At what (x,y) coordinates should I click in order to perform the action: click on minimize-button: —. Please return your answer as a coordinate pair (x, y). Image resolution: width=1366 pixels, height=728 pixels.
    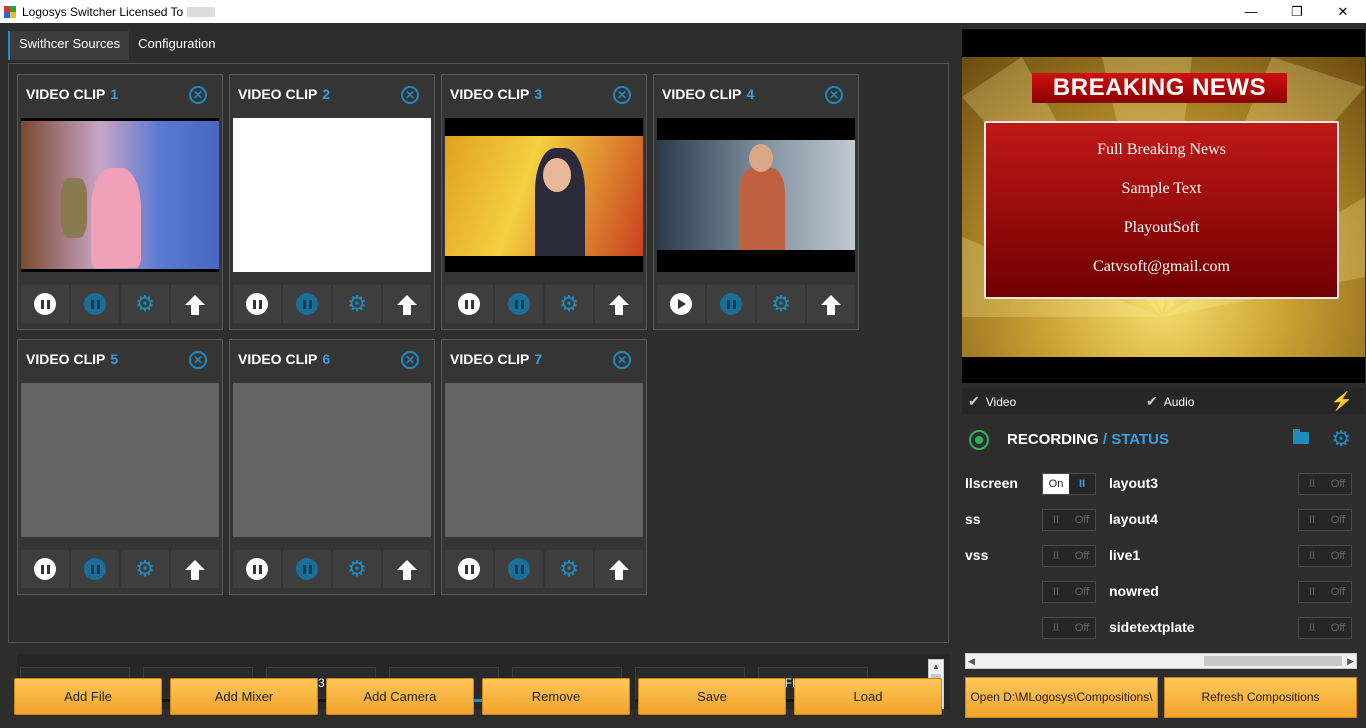
    Looking at the image, I should click on (1251, 11).